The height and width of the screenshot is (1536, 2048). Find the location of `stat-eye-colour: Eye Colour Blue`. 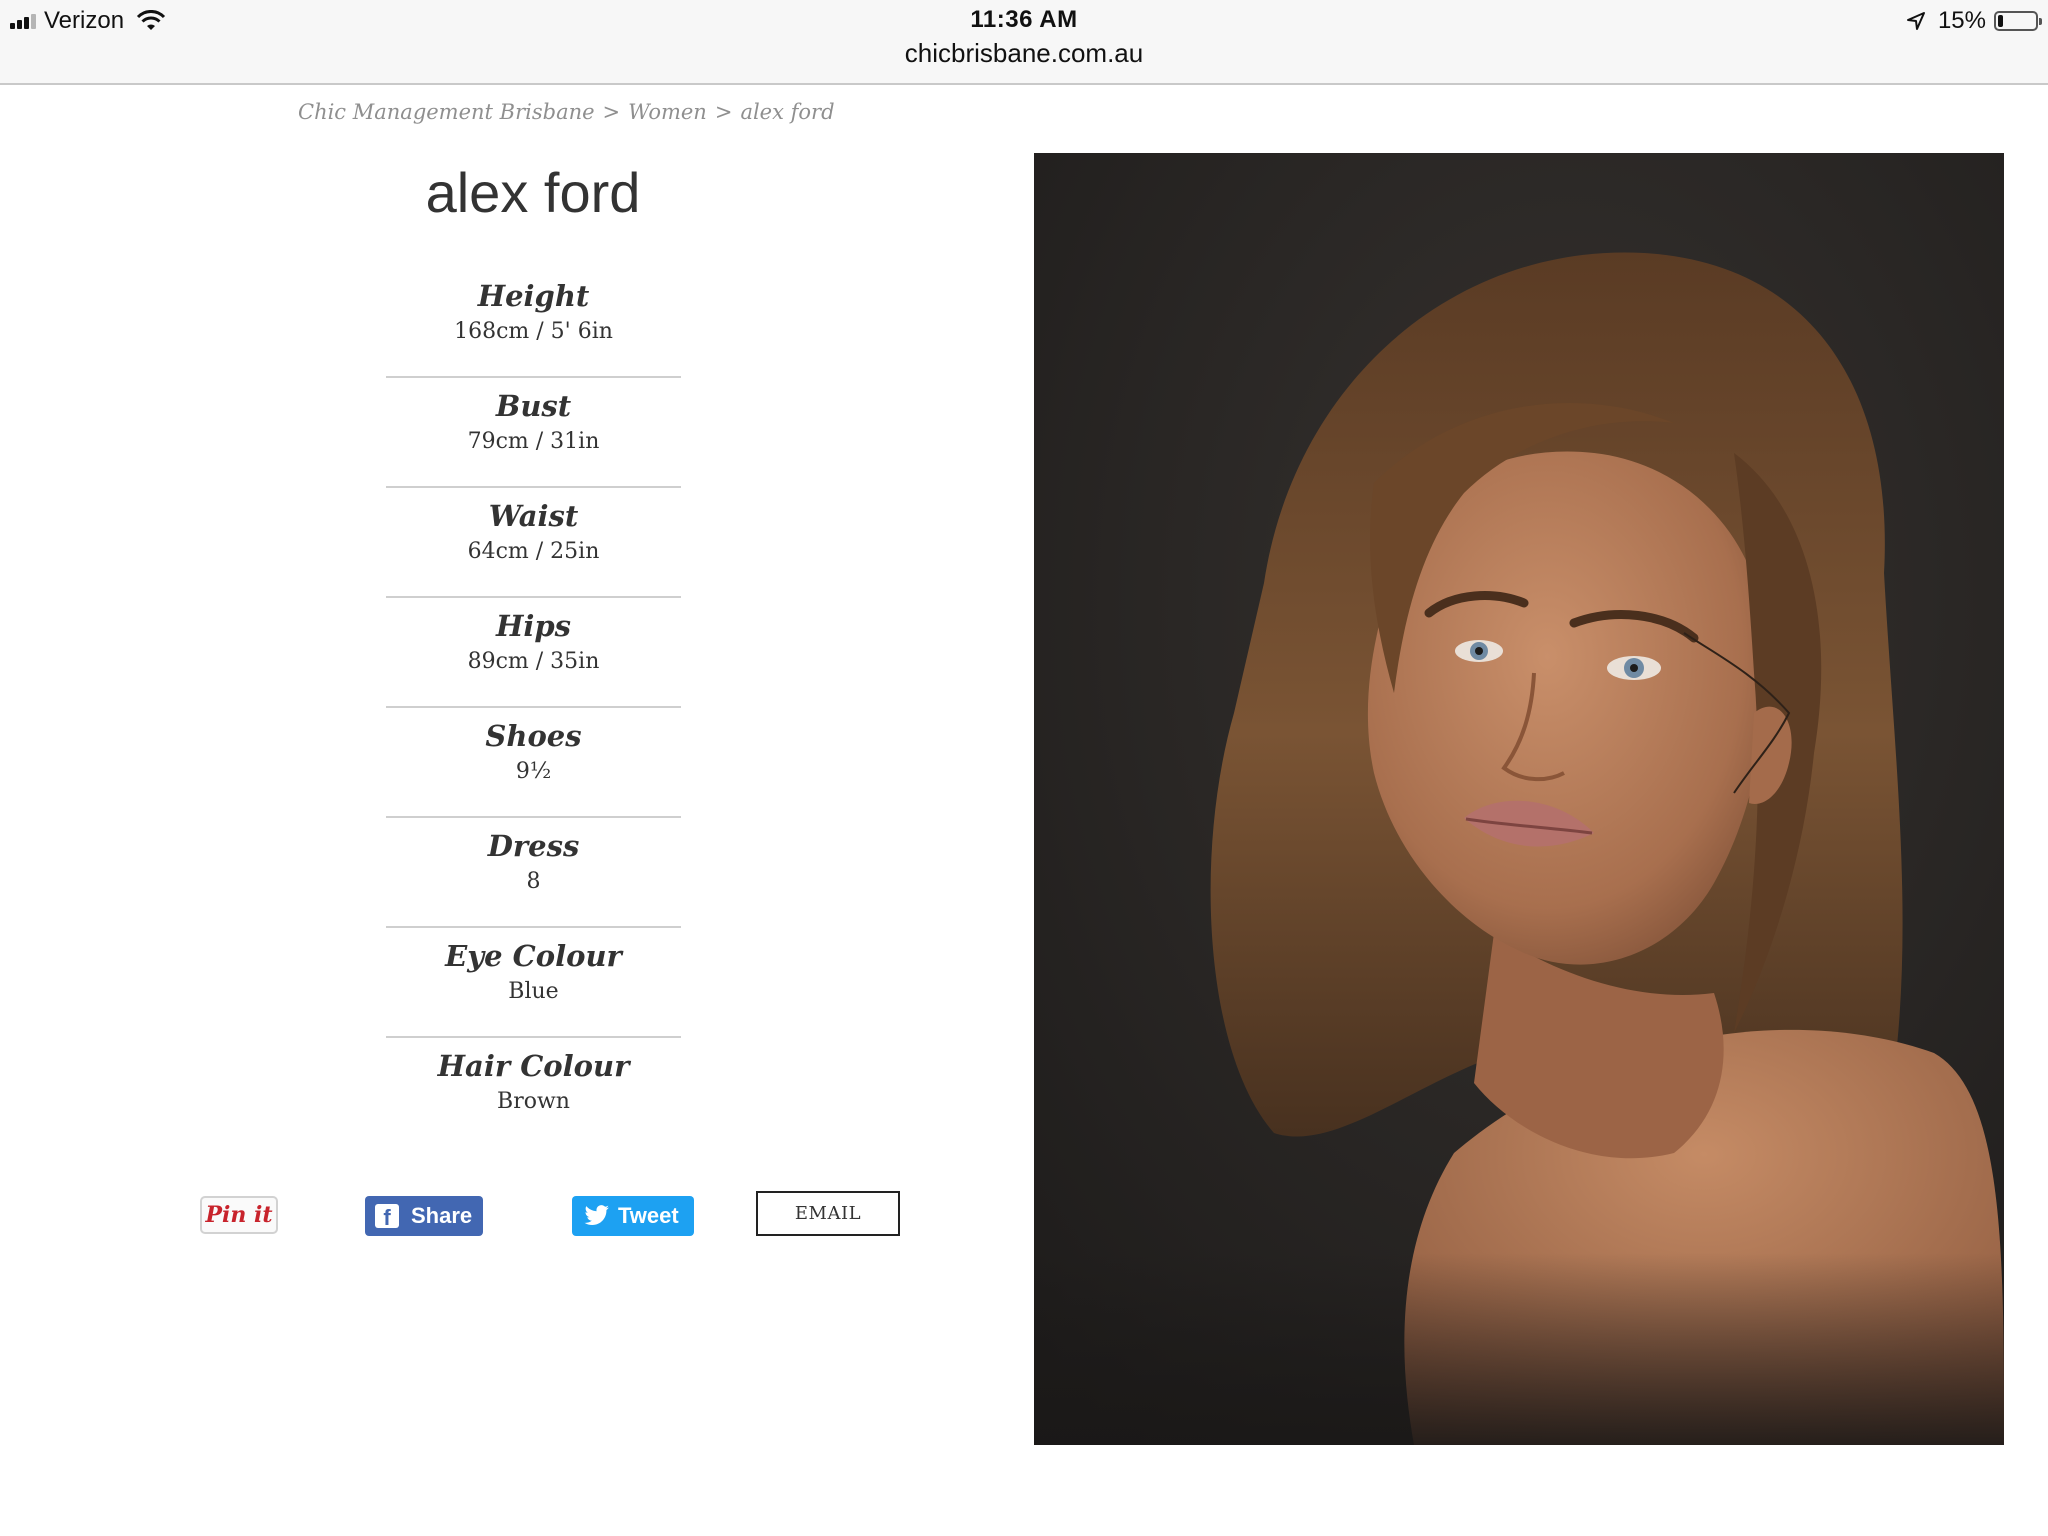

stat-eye-colour: Eye Colour Blue is located at coordinates (533, 984).